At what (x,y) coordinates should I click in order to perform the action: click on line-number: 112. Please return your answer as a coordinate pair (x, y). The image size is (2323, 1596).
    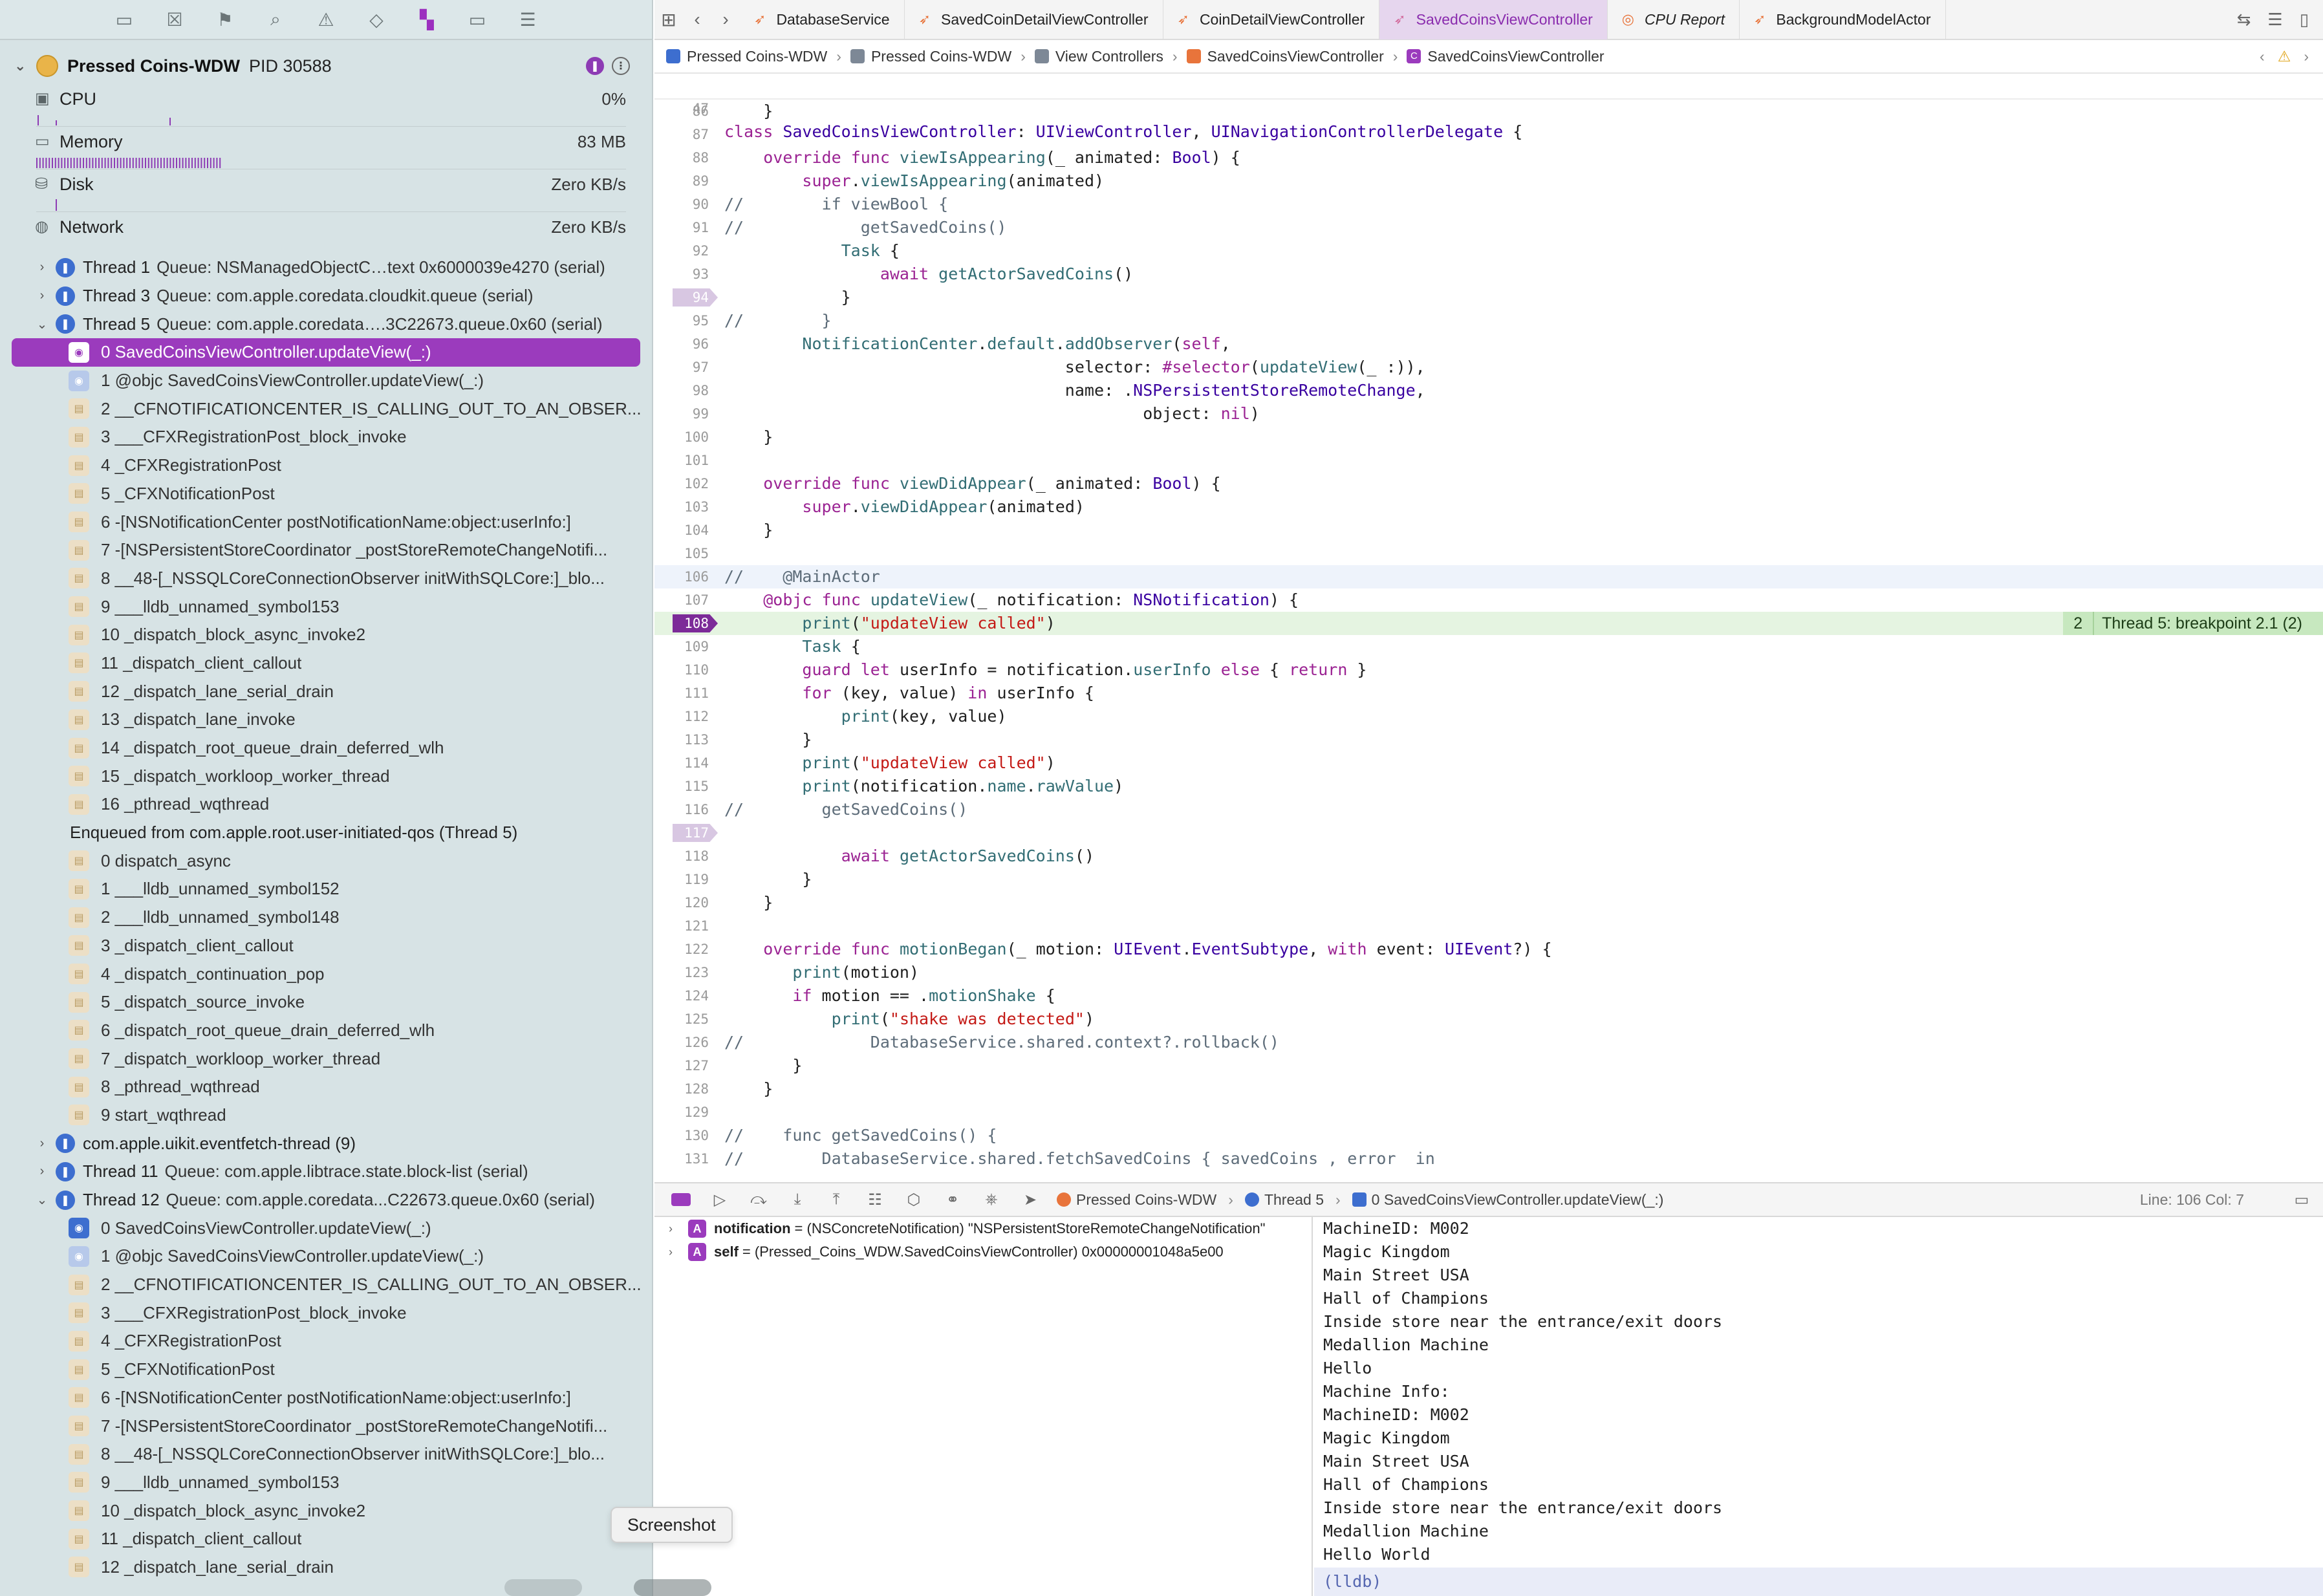
    Looking at the image, I should click on (681, 716).